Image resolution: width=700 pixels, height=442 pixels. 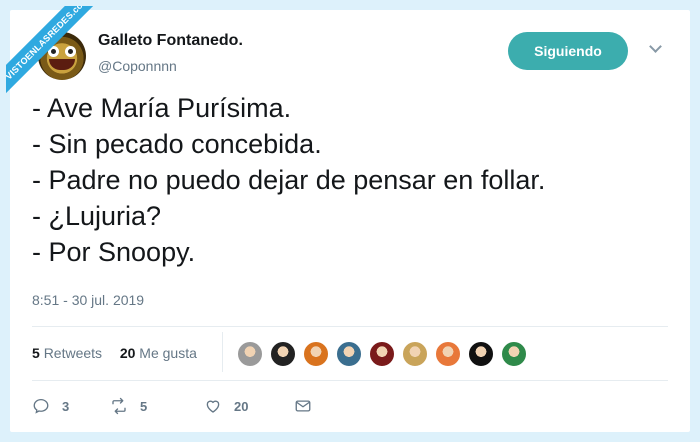 What do you see at coordinates (162, 108) in the screenshot?
I see `tweet-line: - Ave María Purísima.` at bounding box center [162, 108].